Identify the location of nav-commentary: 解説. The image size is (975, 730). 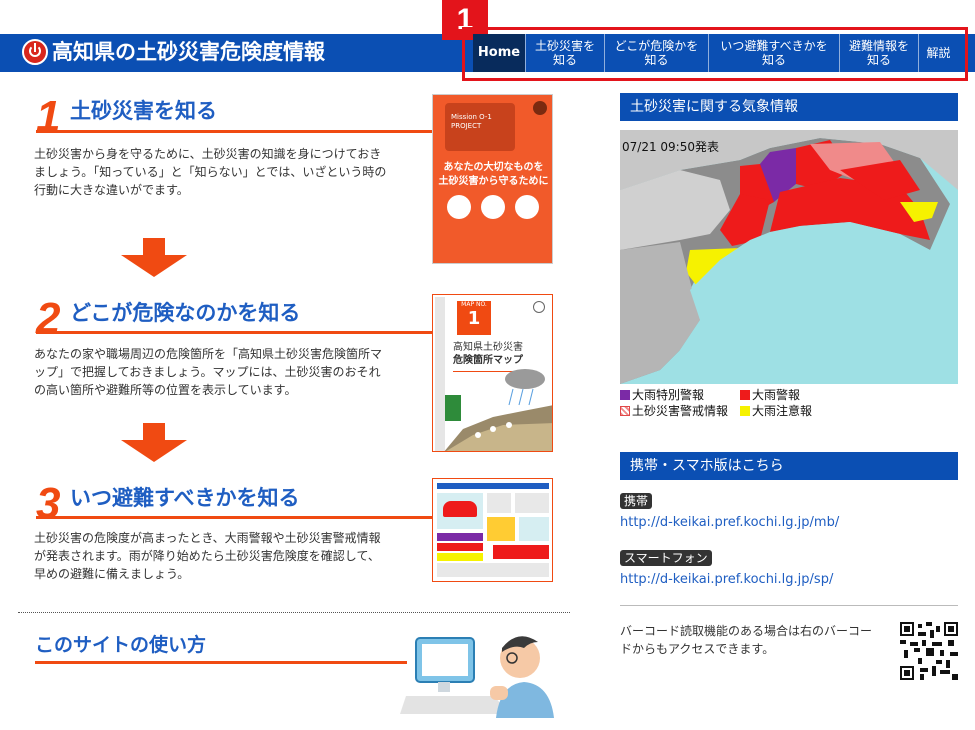
(938, 53).